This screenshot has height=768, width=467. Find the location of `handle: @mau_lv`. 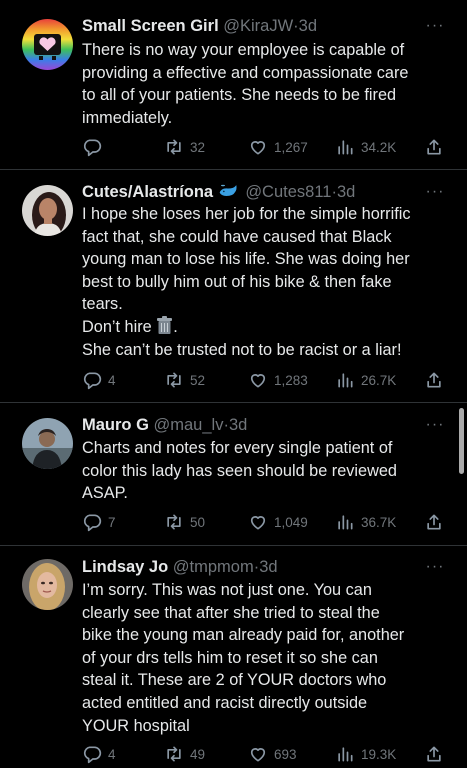

handle: @mau_lv is located at coordinates (189, 425).